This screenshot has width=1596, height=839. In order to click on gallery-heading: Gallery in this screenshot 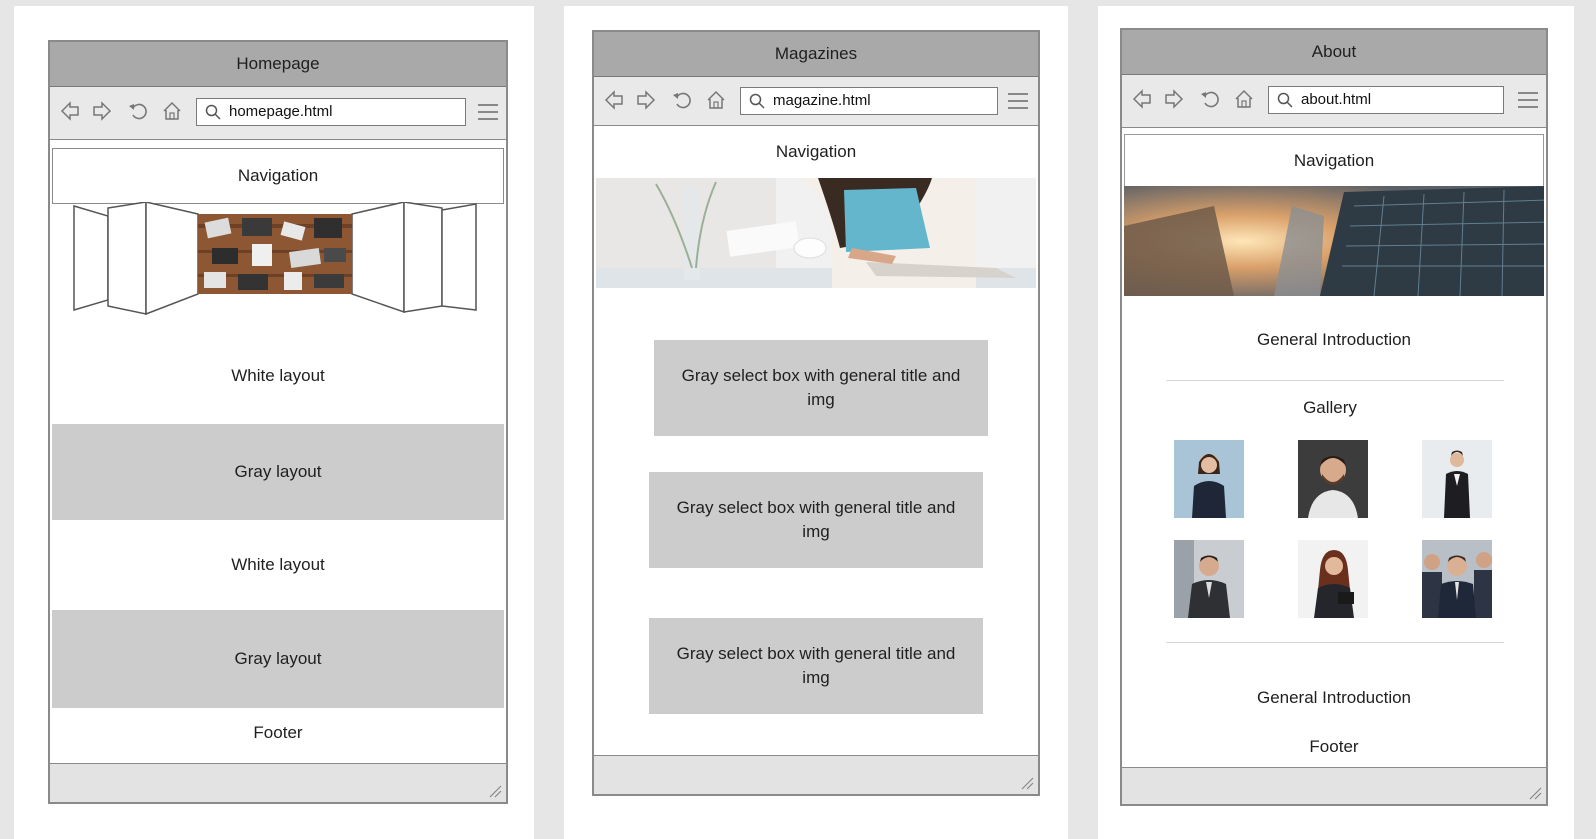, I will do `click(1330, 407)`.